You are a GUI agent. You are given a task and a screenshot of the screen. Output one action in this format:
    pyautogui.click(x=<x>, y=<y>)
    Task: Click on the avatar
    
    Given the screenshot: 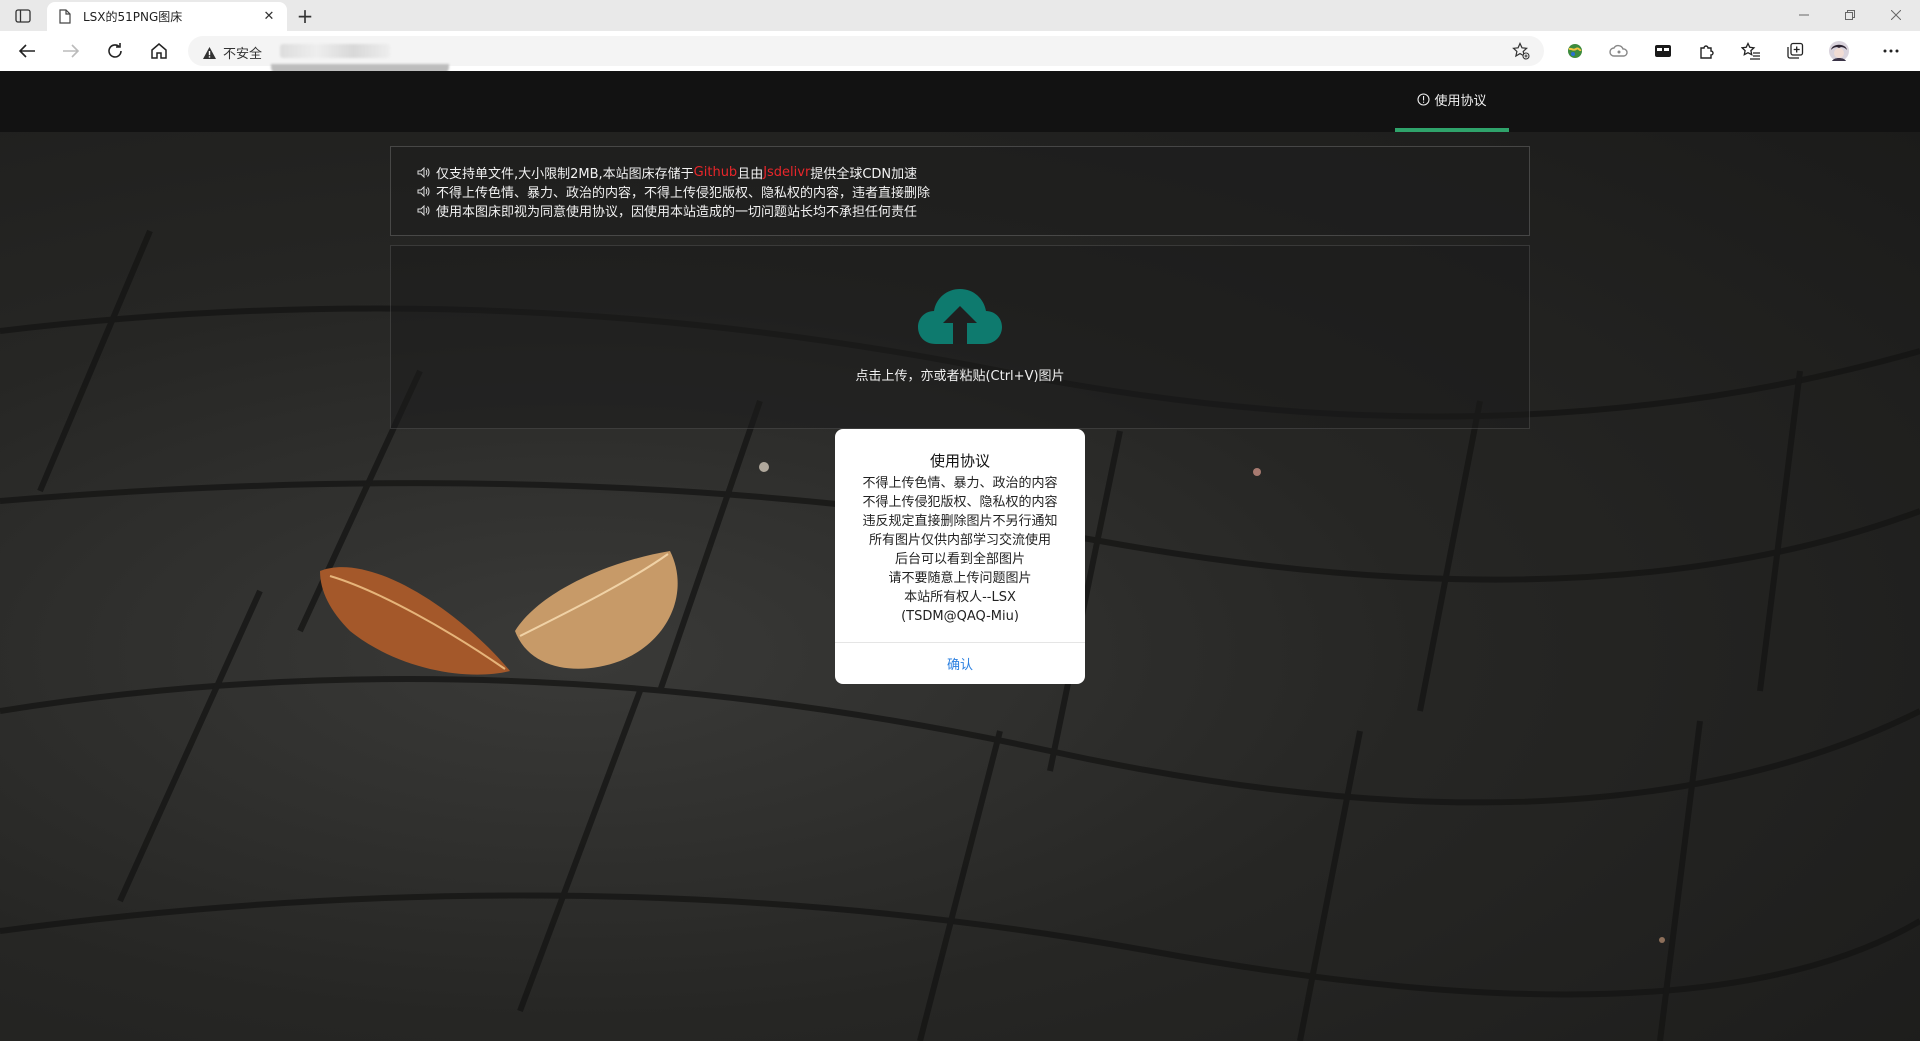 What is the action you would take?
    pyautogui.click(x=1839, y=51)
    